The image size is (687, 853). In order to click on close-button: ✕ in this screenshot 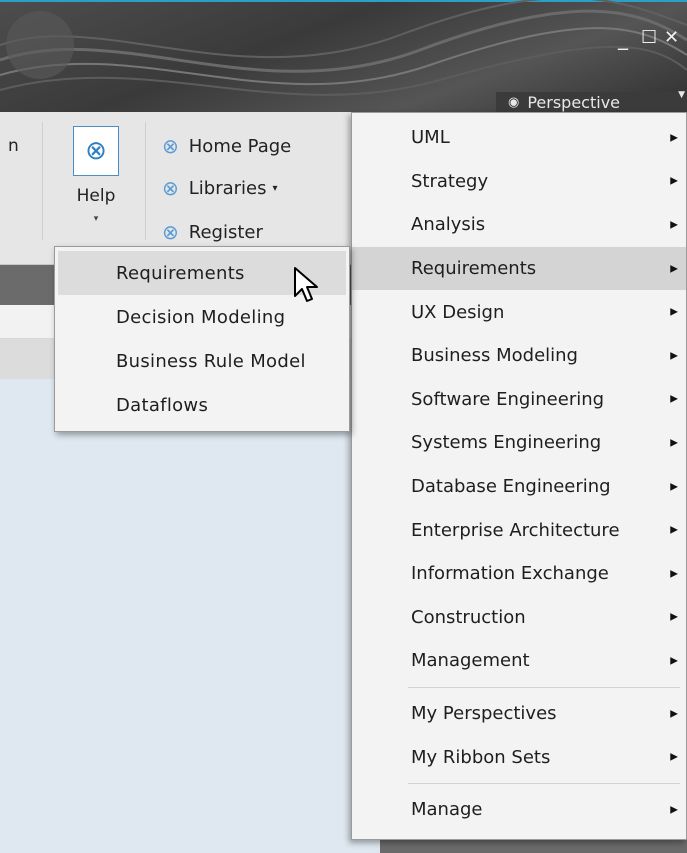, I will do `click(671, 38)`.